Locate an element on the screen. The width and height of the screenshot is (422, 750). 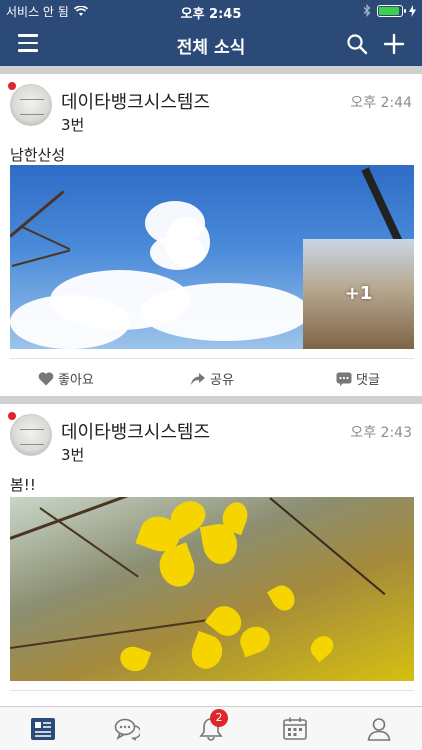
heart-icon is located at coordinates (46, 378).